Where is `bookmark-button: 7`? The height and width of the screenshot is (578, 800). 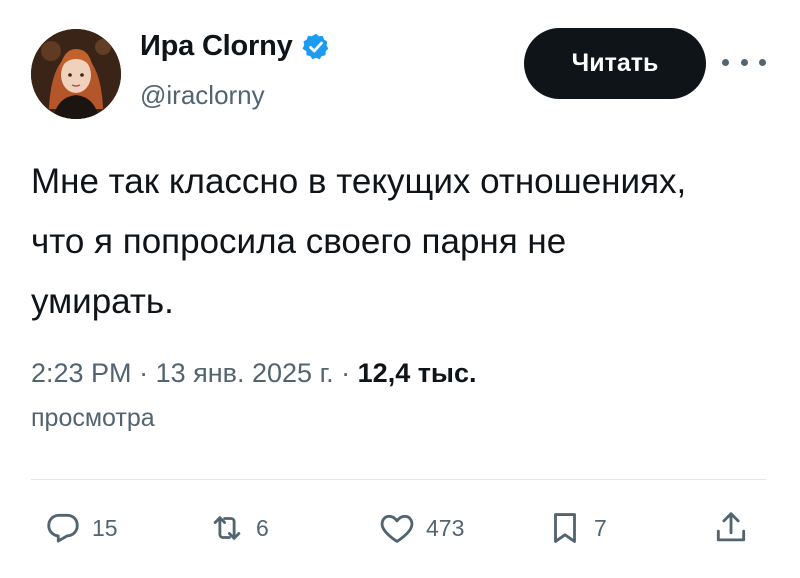 bookmark-button: 7 is located at coordinates (576, 528).